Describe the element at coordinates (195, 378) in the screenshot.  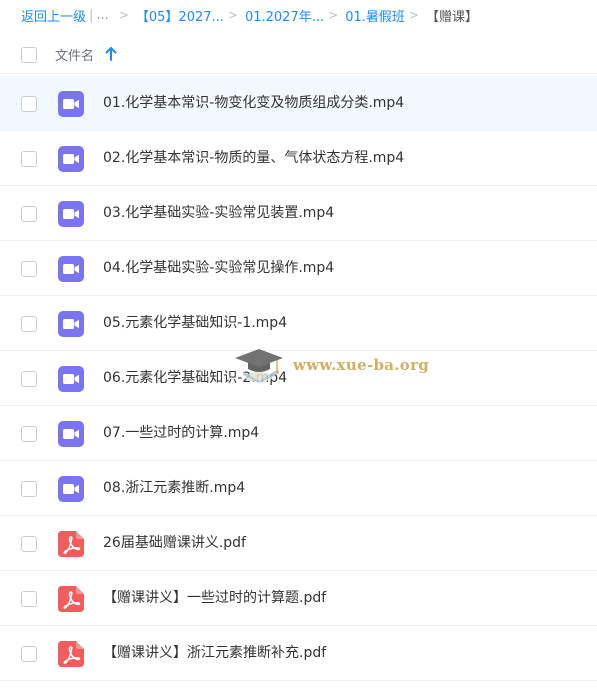
I see `file-name: 06.元素化学基础知识-2.mp4` at that location.